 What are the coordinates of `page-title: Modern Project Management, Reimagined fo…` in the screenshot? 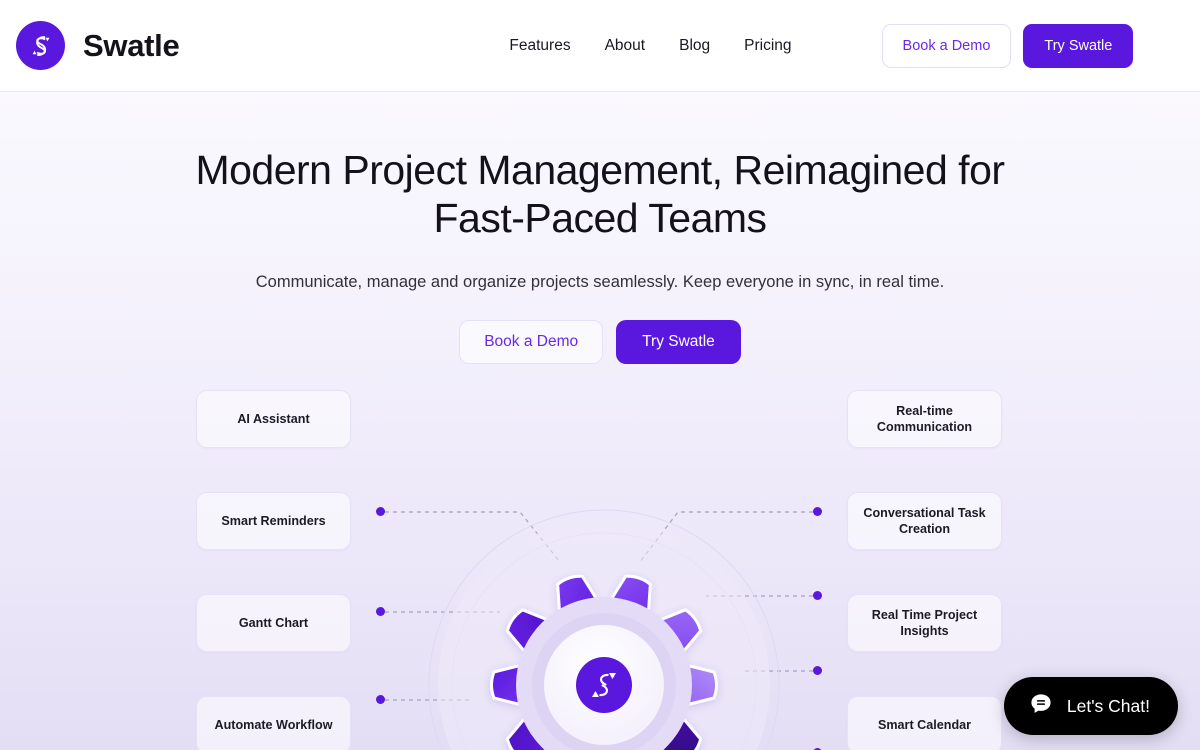 It's located at (600, 194).